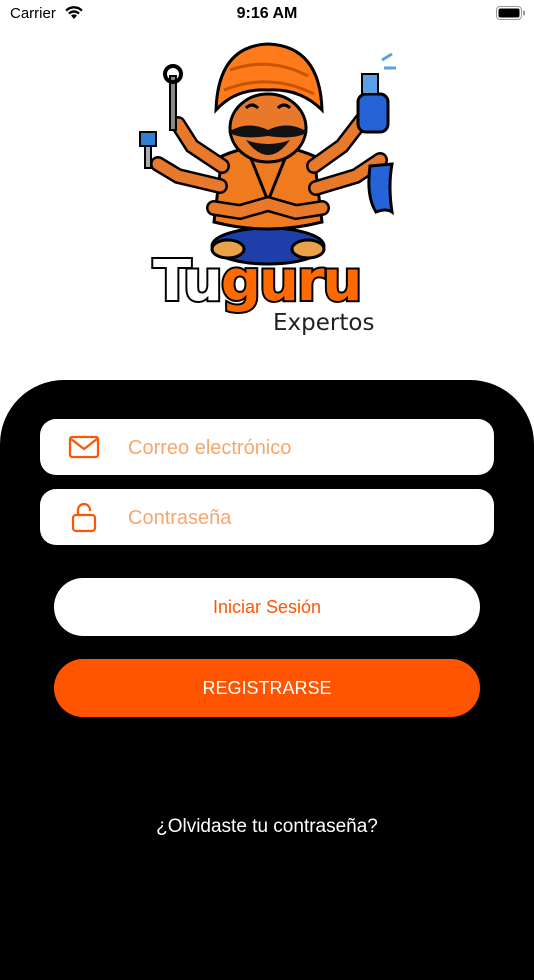  Describe the element at coordinates (267, 688) in the screenshot. I see `register-button: REGISTRARSE` at that location.